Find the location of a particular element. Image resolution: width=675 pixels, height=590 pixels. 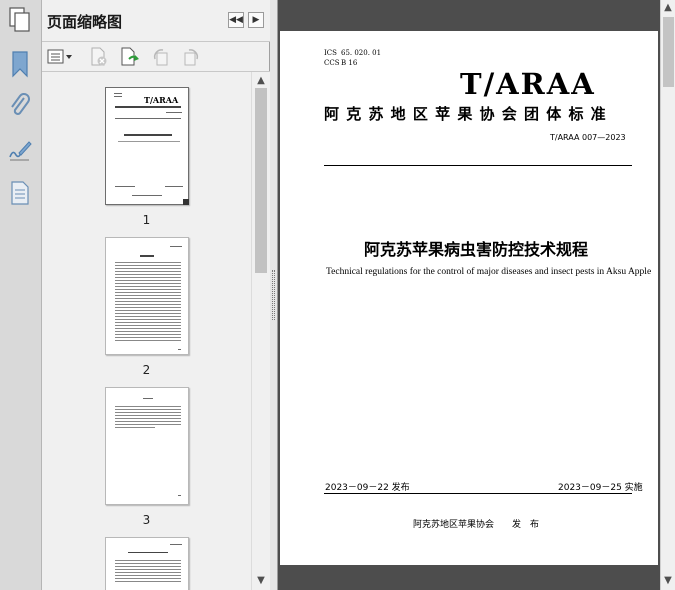

thumbnail-scrollbar: ▲ ▼ is located at coordinates (260, 331).